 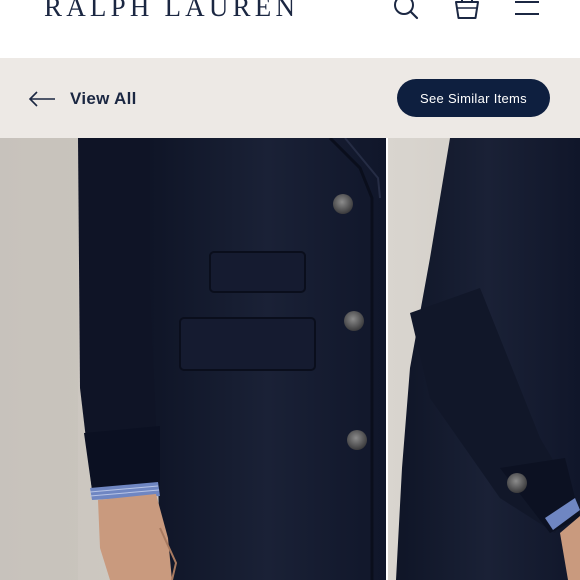 I want to click on view-all-label: View All, so click(x=103, y=98).